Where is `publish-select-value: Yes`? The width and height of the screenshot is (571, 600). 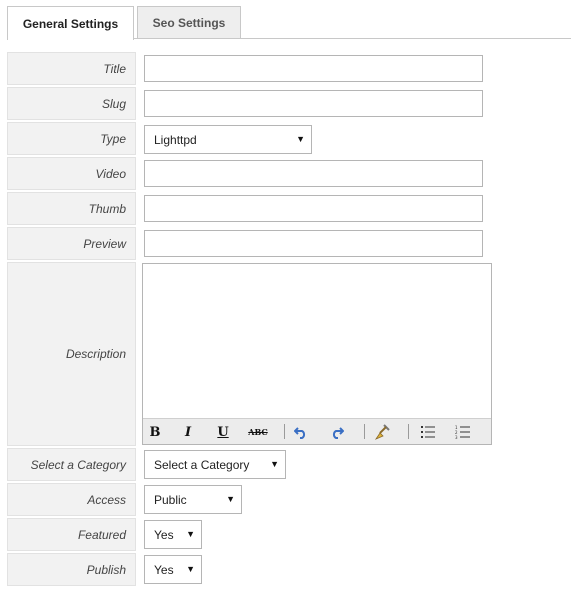
publish-select-value: Yes is located at coordinates (164, 569).